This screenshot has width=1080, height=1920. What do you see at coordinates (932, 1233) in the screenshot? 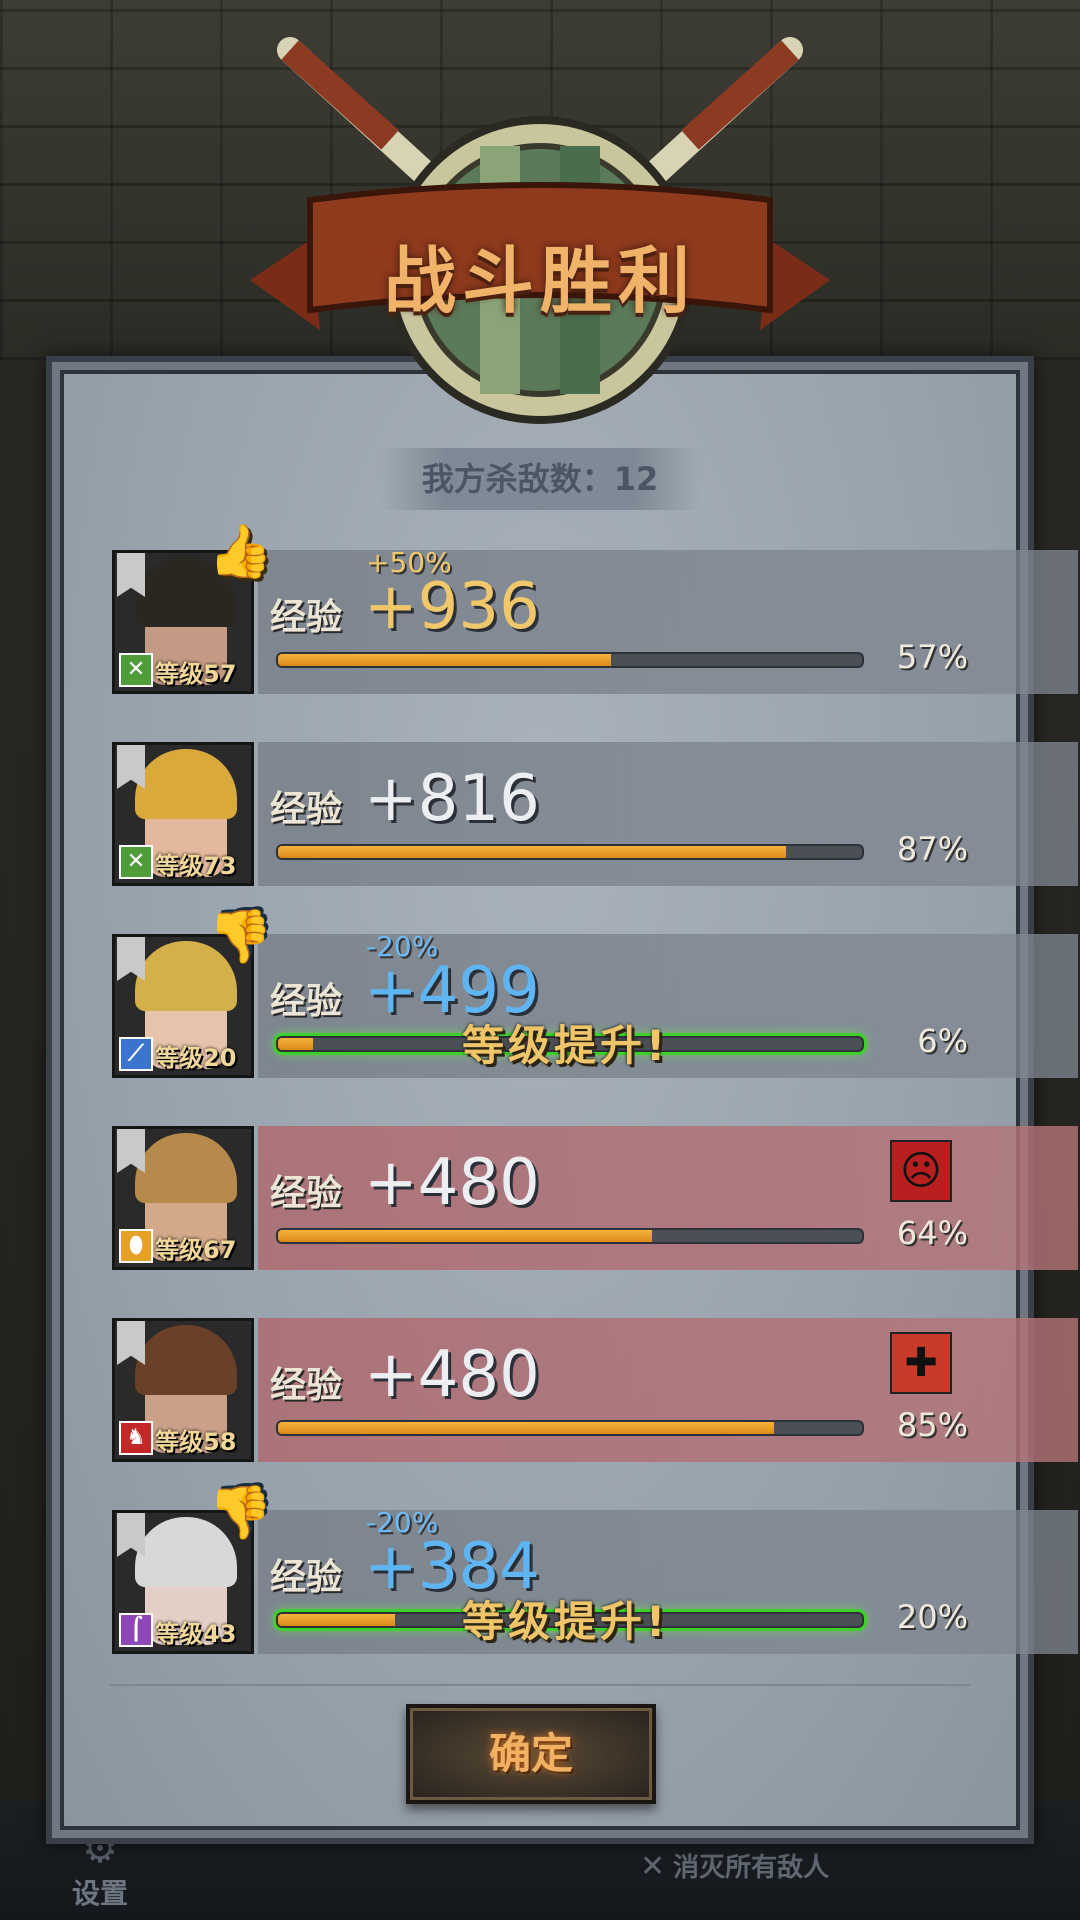
I see `exp-percent: 64%` at bounding box center [932, 1233].